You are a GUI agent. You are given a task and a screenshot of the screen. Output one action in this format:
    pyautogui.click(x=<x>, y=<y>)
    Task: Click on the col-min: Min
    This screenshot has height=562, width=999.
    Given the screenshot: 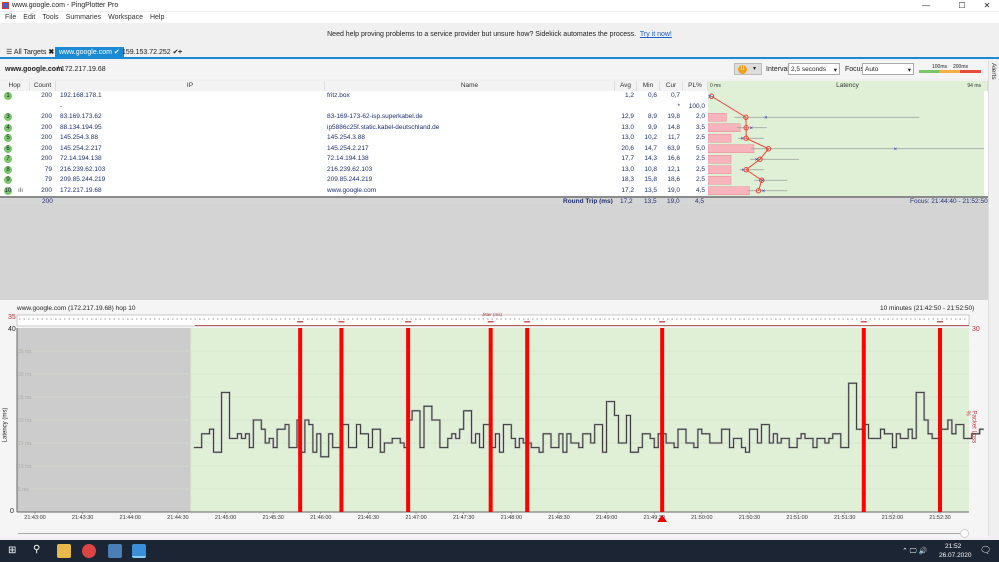 What is the action you would take?
    pyautogui.click(x=648, y=86)
    